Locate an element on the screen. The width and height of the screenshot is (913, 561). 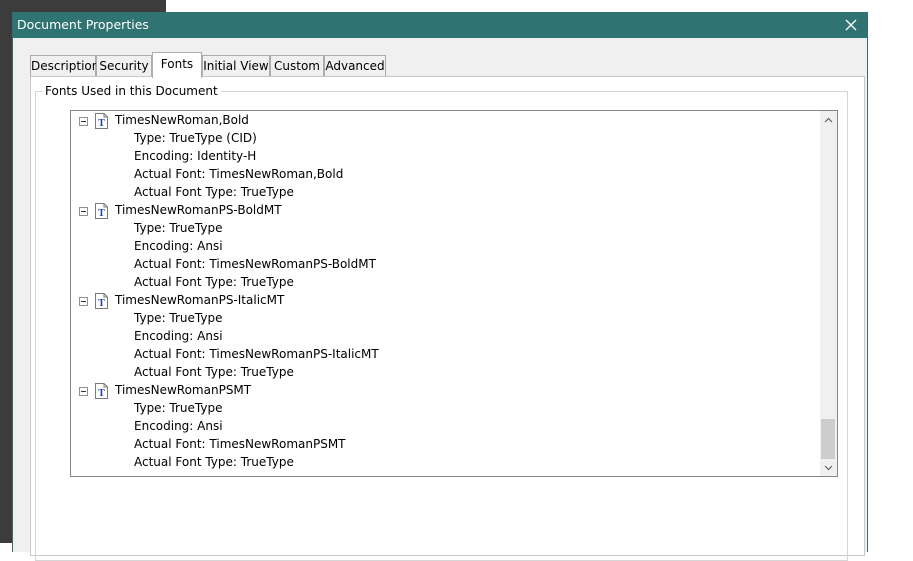
font-name: TimesNewRomanPSMT is located at coordinates (183, 390).